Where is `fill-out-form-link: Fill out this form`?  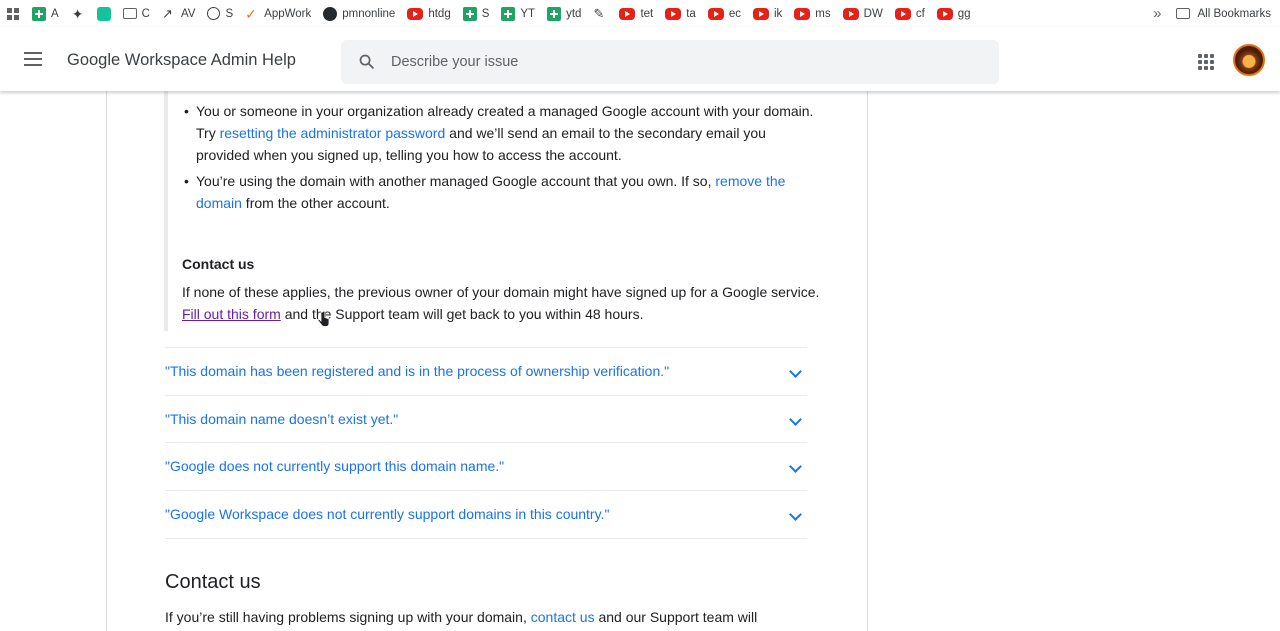
fill-out-form-link: Fill out this form is located at coordinates (231, 314).